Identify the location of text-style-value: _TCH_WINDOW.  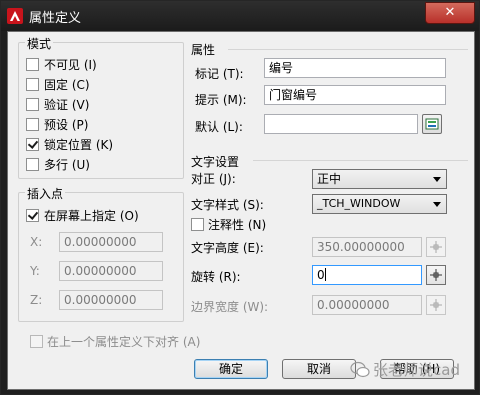
(359, 203).